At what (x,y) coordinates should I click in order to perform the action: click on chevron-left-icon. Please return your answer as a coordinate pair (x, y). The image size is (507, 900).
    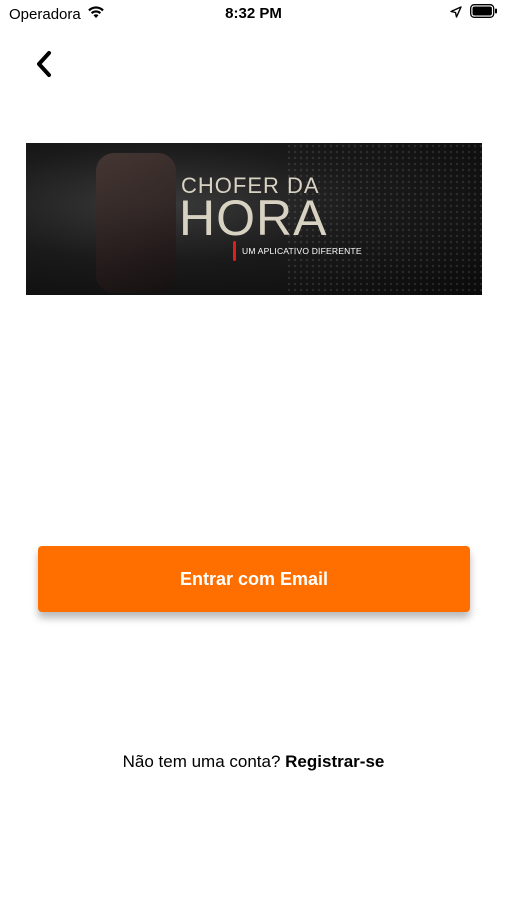
    Looking at the image, I should click on (44, 66).